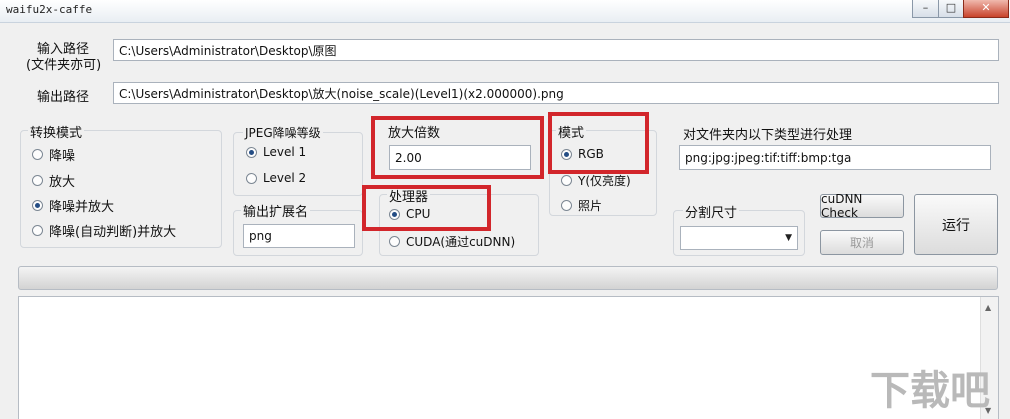  Describe the element at coordinates (566, 154) in the screenshot. I see `radio-rgb-dot` at that location.